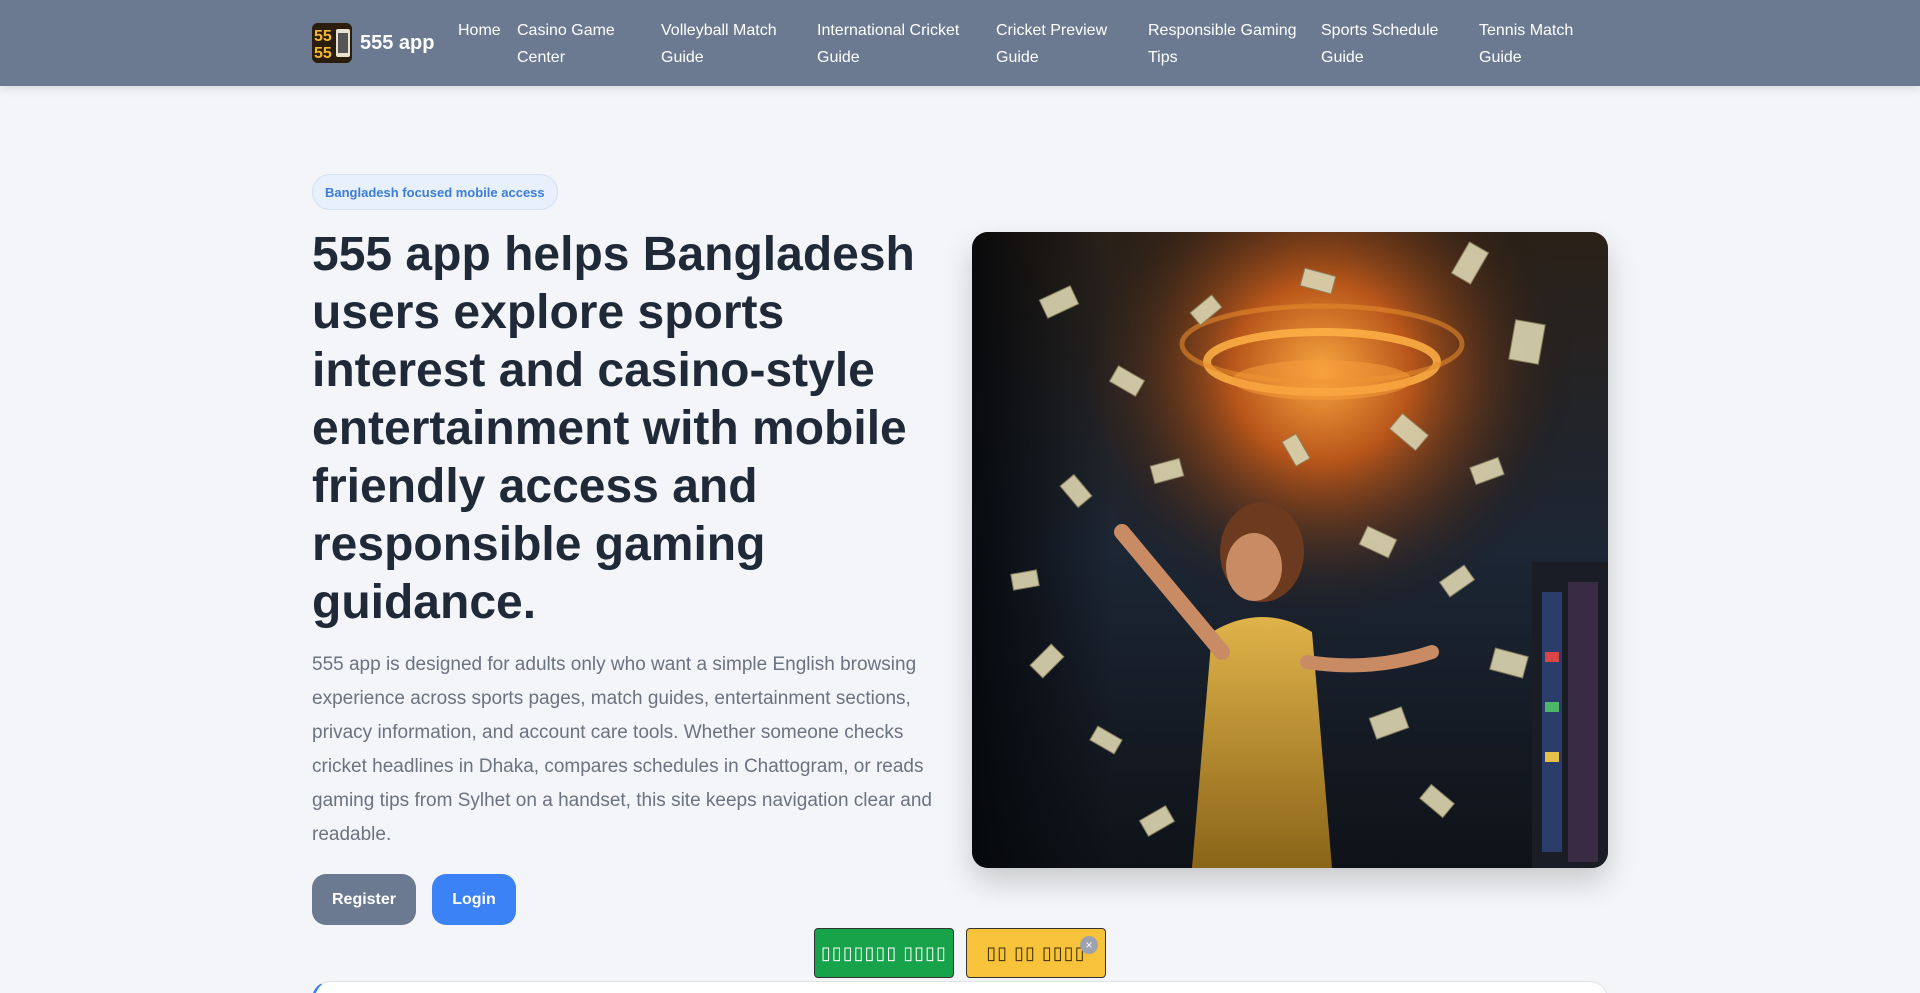 This screenshot has height=993, width=1920. I want to click on nav-responsible-gaming-tips: Responsible Gaming Tips, so click(1230, 44).